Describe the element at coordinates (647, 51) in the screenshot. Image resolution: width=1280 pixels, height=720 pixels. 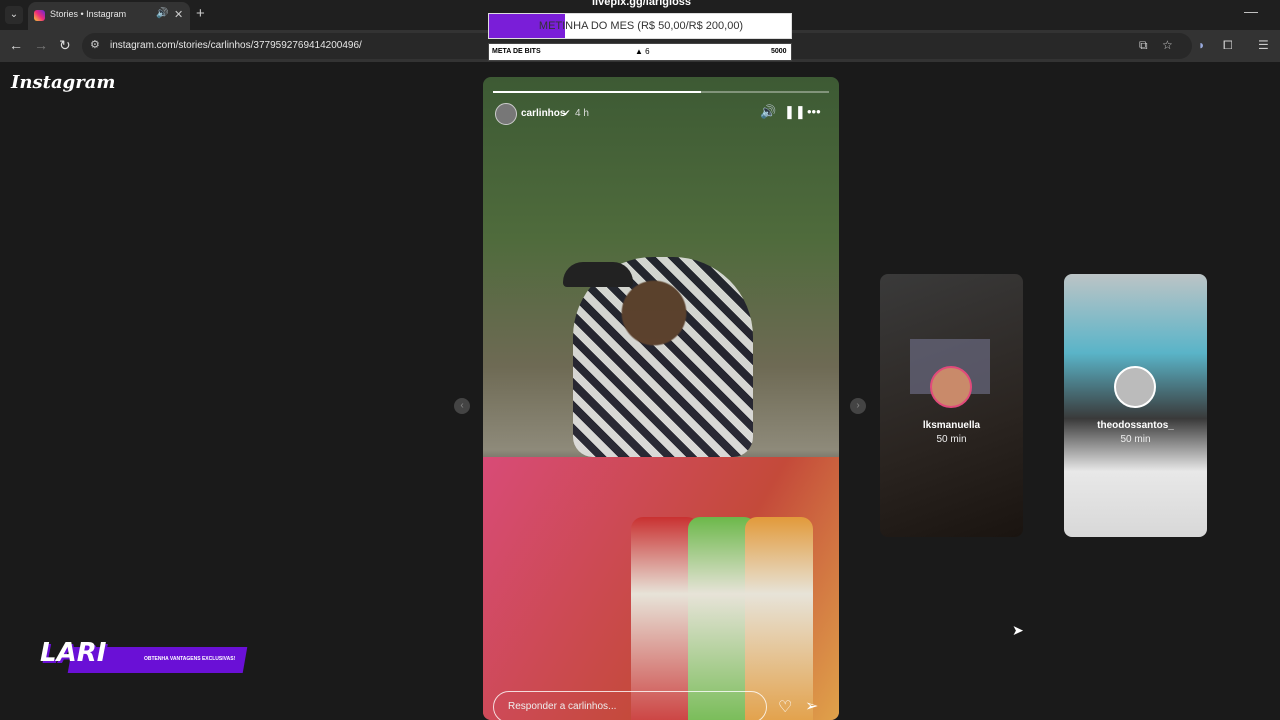
I see `bits-count-value: 6` at that location.